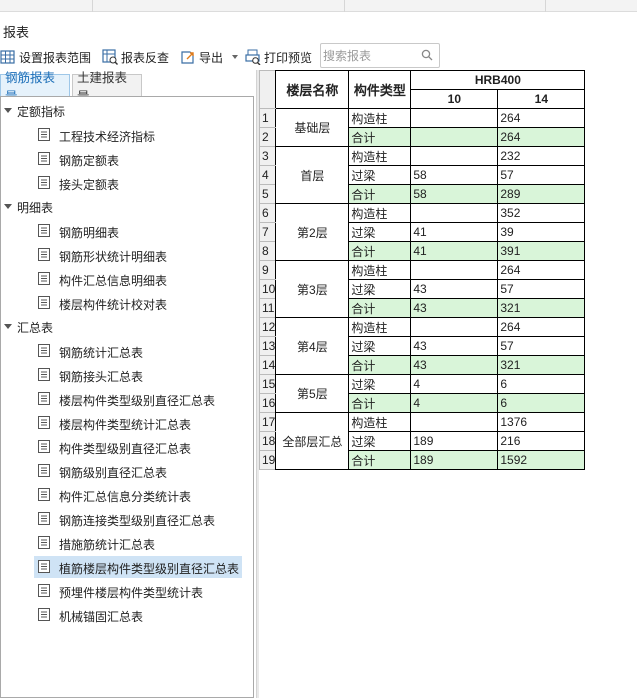 The width and height of the screenshot is (637, 698). Describe the element at coordinates (135, 57) in the screenshot. I see `report-reverse-check-button: 报表反查` at that location.